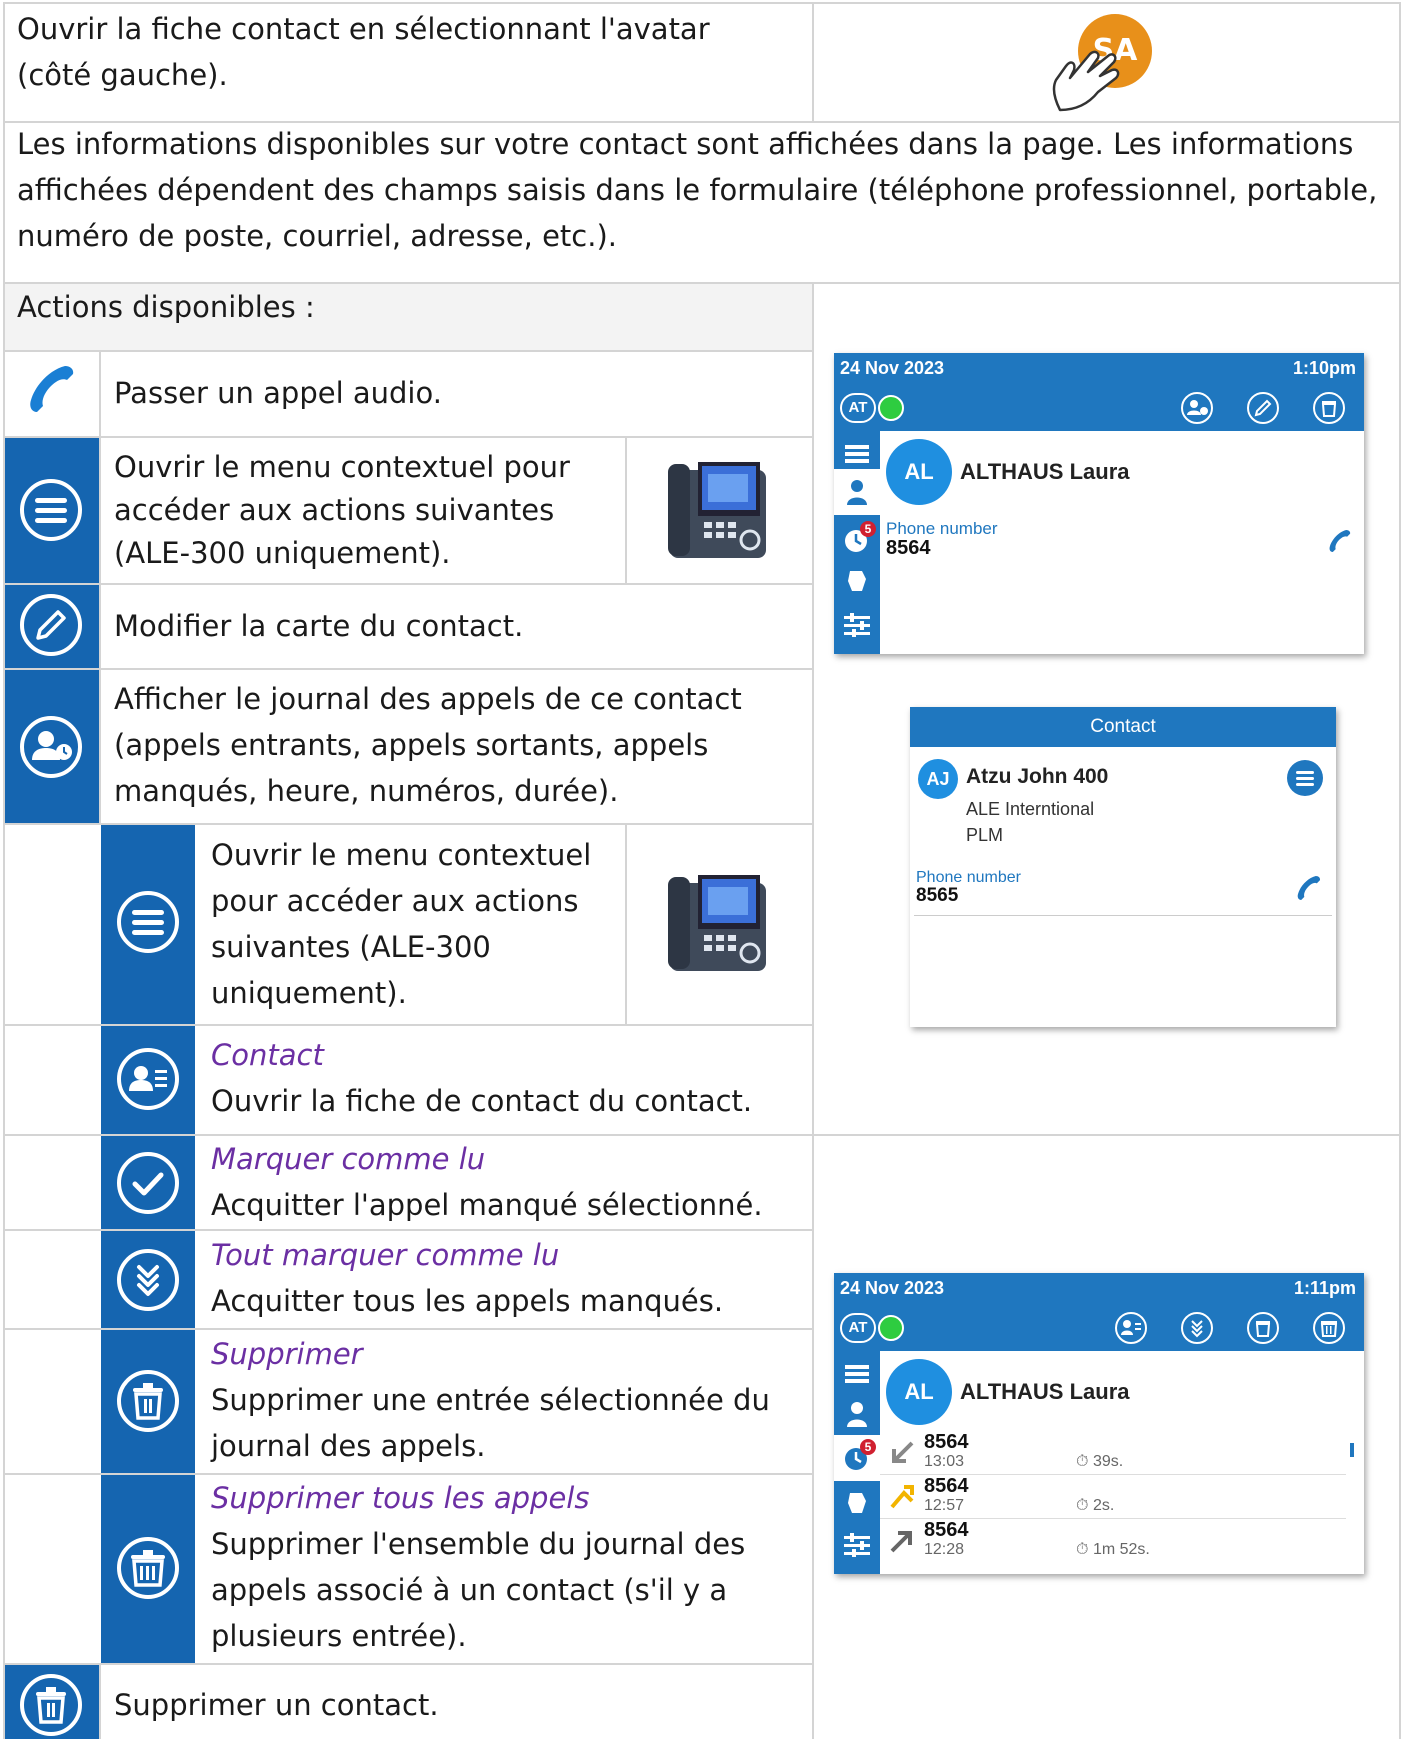 The height and width of the screenshot is (1739, 1404). I want to click on phone-status-bar: 24 Nov 2023 1:11pm AT, so click(1099, 1312).